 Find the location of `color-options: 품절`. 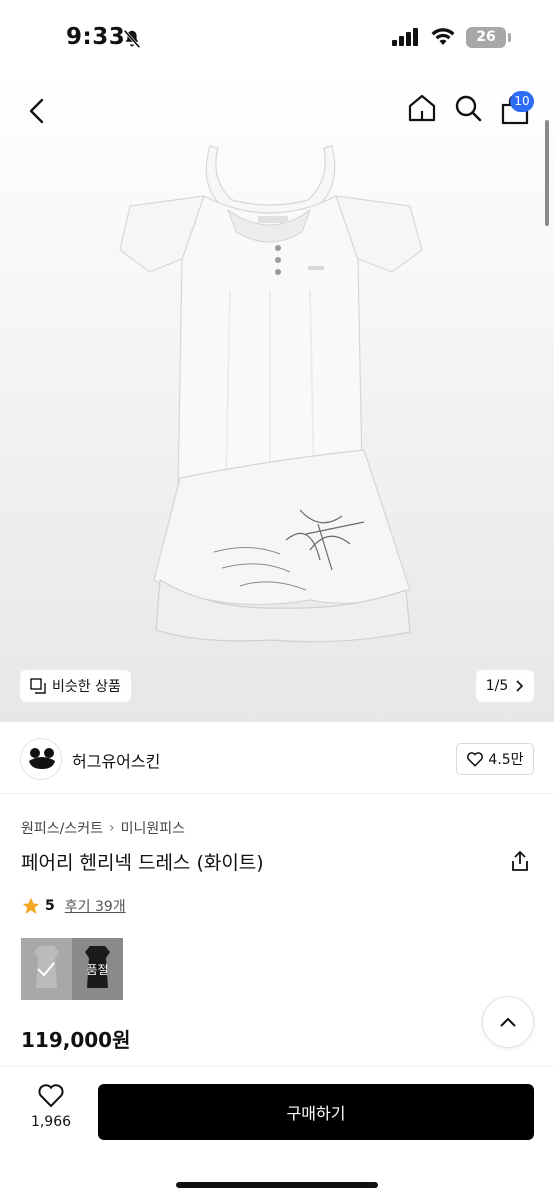

color-options: 품절 is located at coordinates (72, 969).